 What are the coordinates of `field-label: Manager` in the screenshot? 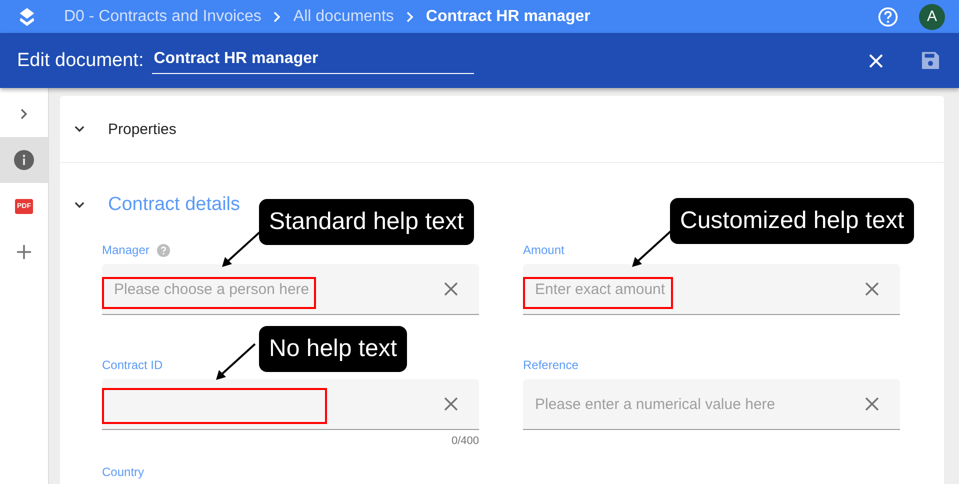 It's located at (126, 250).